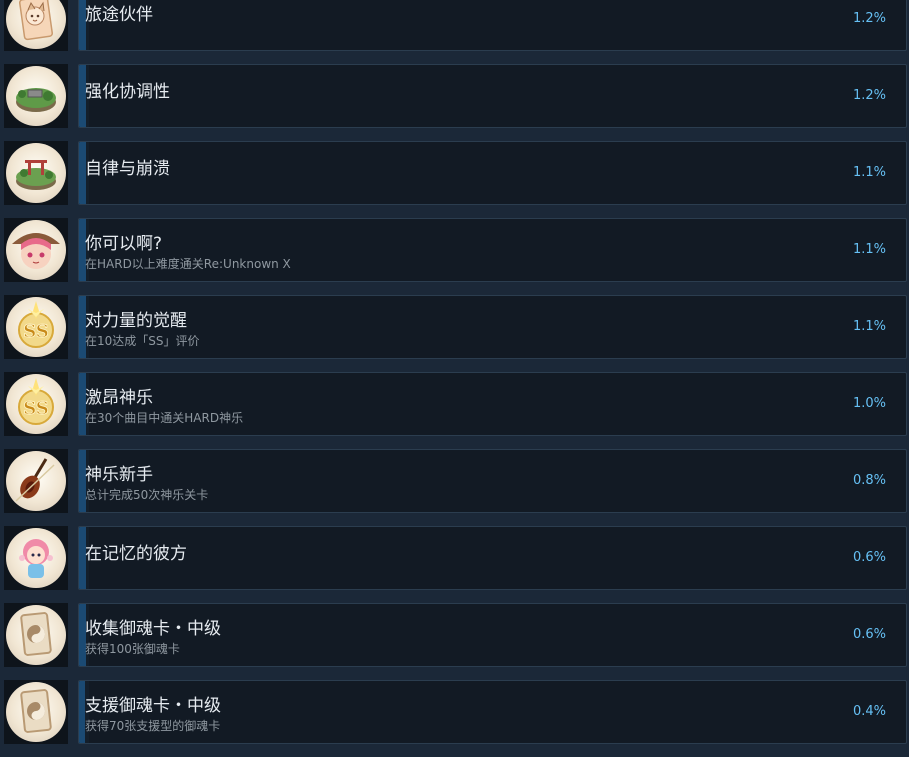 The height and width of the screenshot is (757, 909). I want to click on achievement-row: 自律与崩溃 1.1%, so click(454, 173).